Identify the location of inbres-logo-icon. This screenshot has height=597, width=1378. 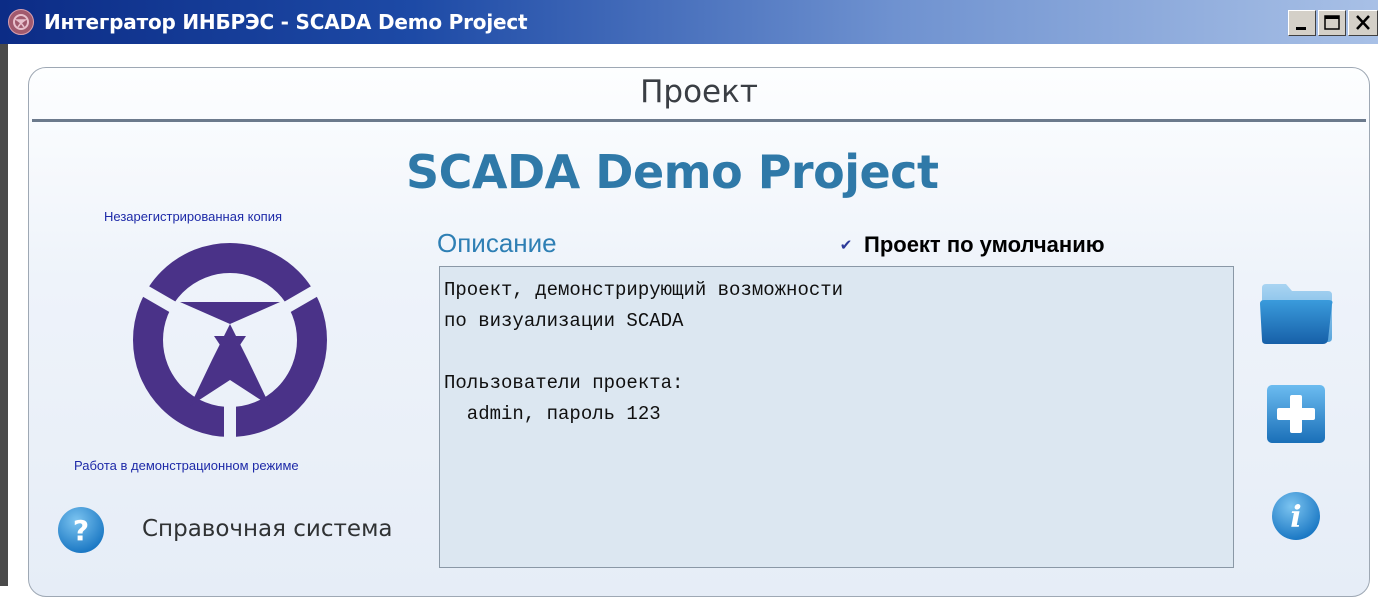
(230, 340).